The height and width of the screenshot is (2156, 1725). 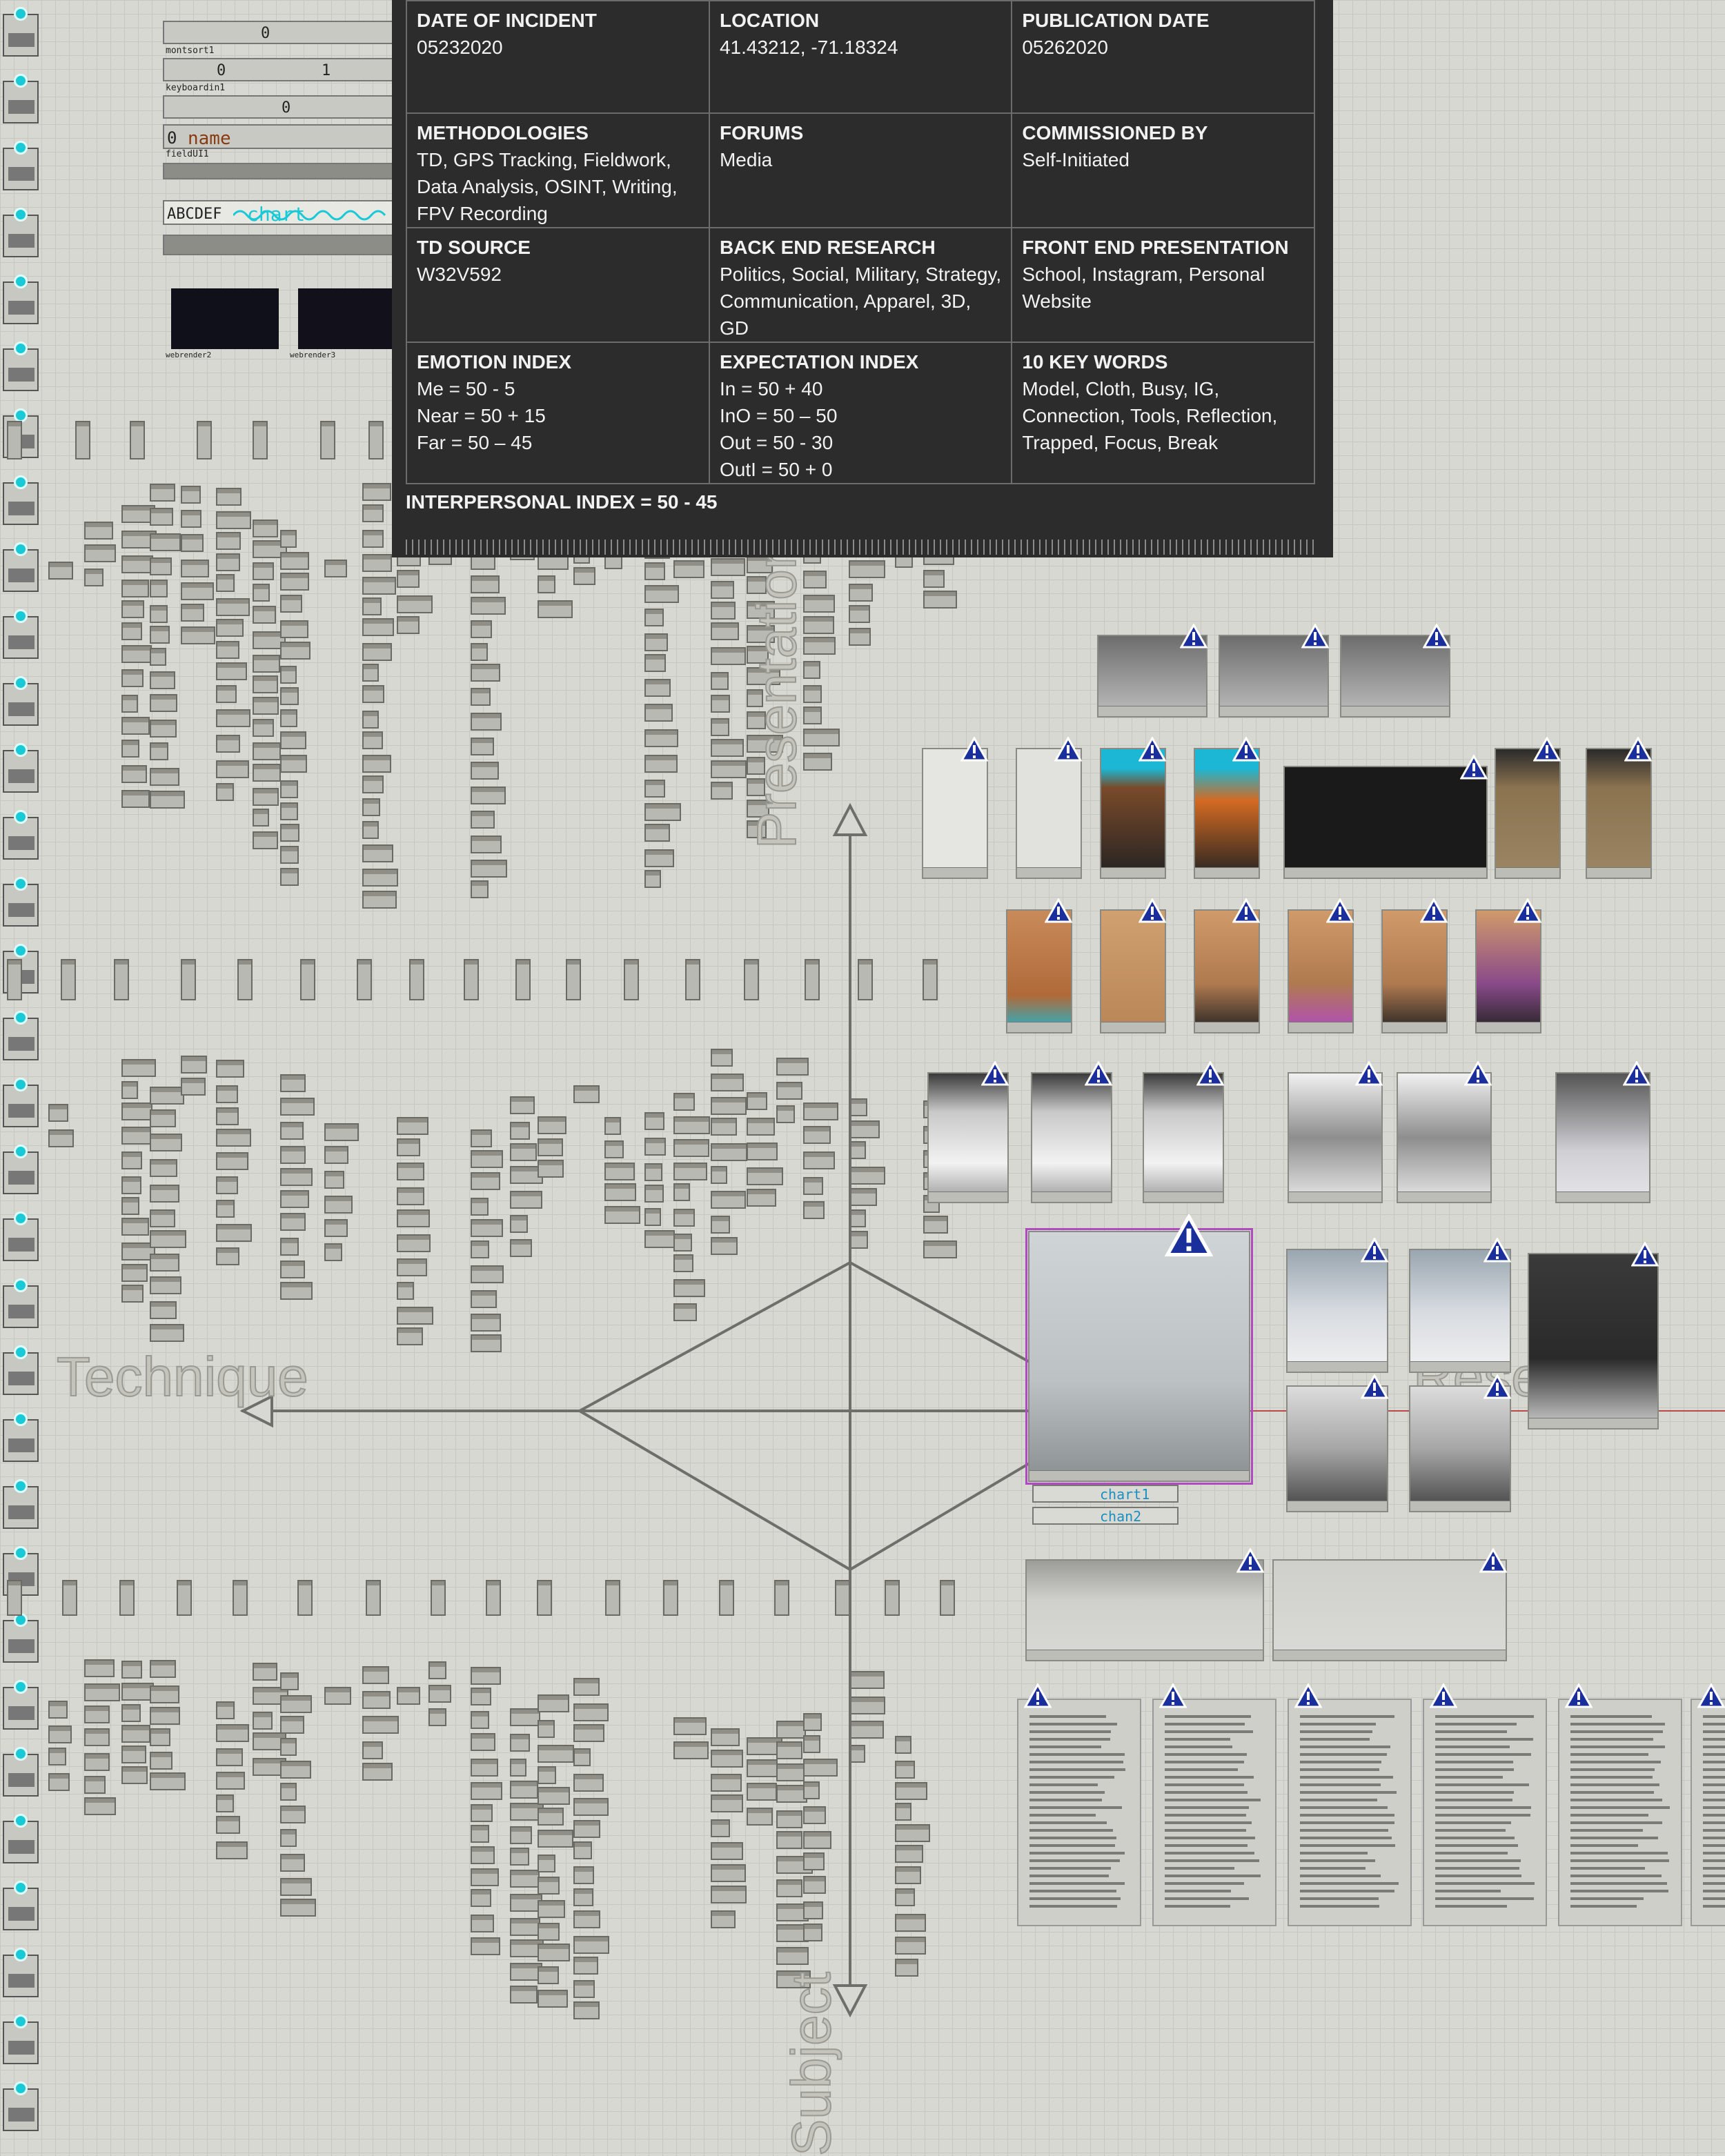 What do you see at coordinates (860, 57) in the screenshot?
I see `info-cell: LOCATION 41.43212, -71.18324` at bounding box center [860, 57].